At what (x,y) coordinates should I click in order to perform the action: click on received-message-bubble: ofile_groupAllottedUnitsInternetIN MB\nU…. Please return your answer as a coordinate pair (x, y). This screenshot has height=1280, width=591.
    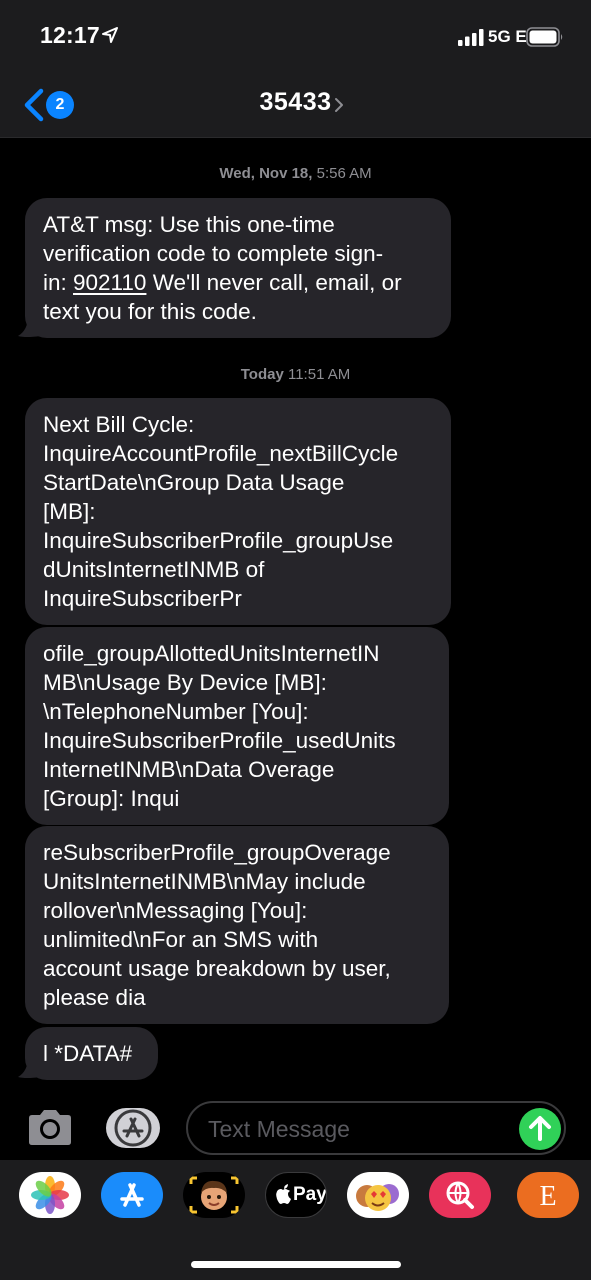
    Looking at the image, I should click on (237, 726).